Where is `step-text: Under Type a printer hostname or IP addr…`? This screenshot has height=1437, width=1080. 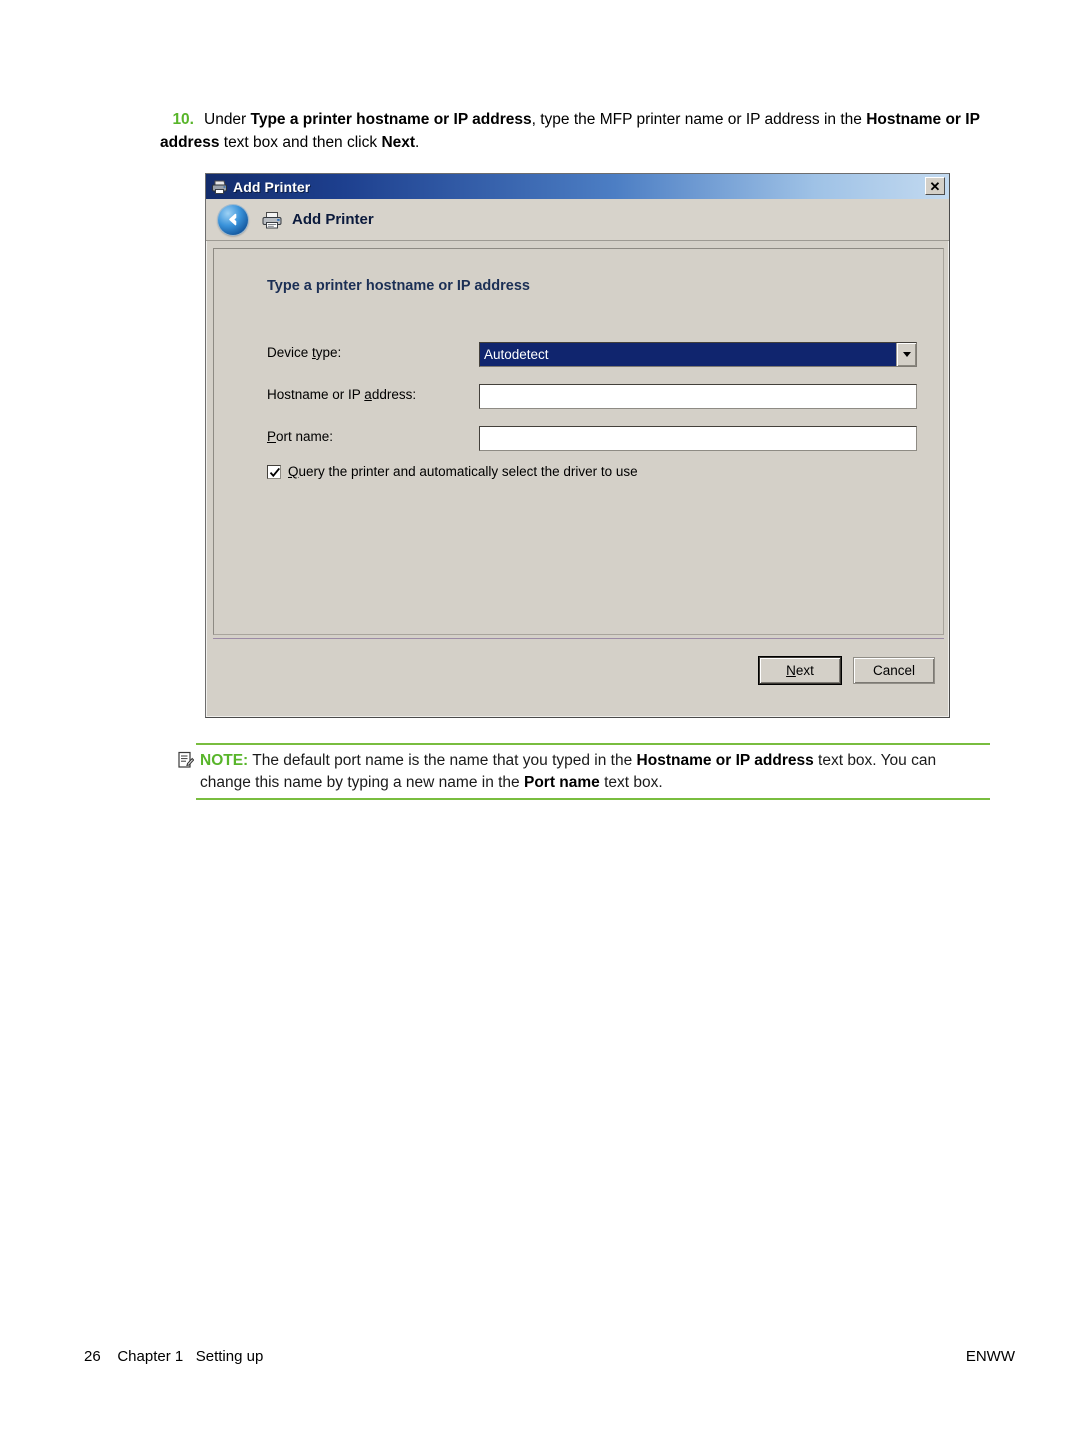 step-text: Under Type a printer hostname or IP addr… is located at coordinates (570, 131).